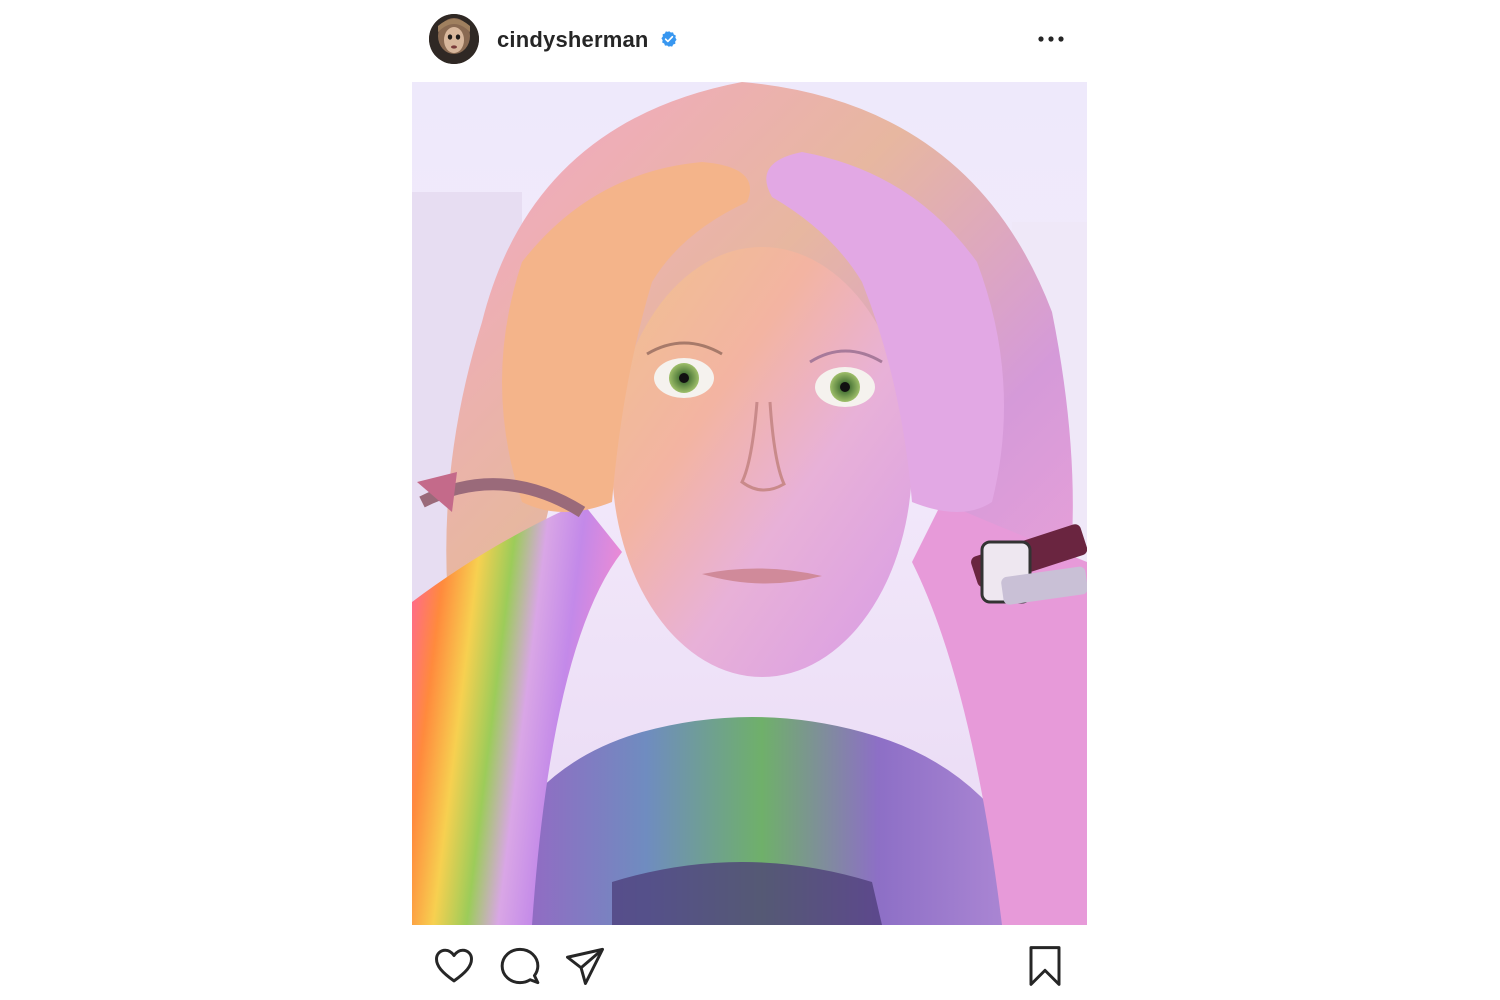 The height and width of the screenshot is (1000, 1500). I want to click on paper-plane-icon, so click(585, 966).